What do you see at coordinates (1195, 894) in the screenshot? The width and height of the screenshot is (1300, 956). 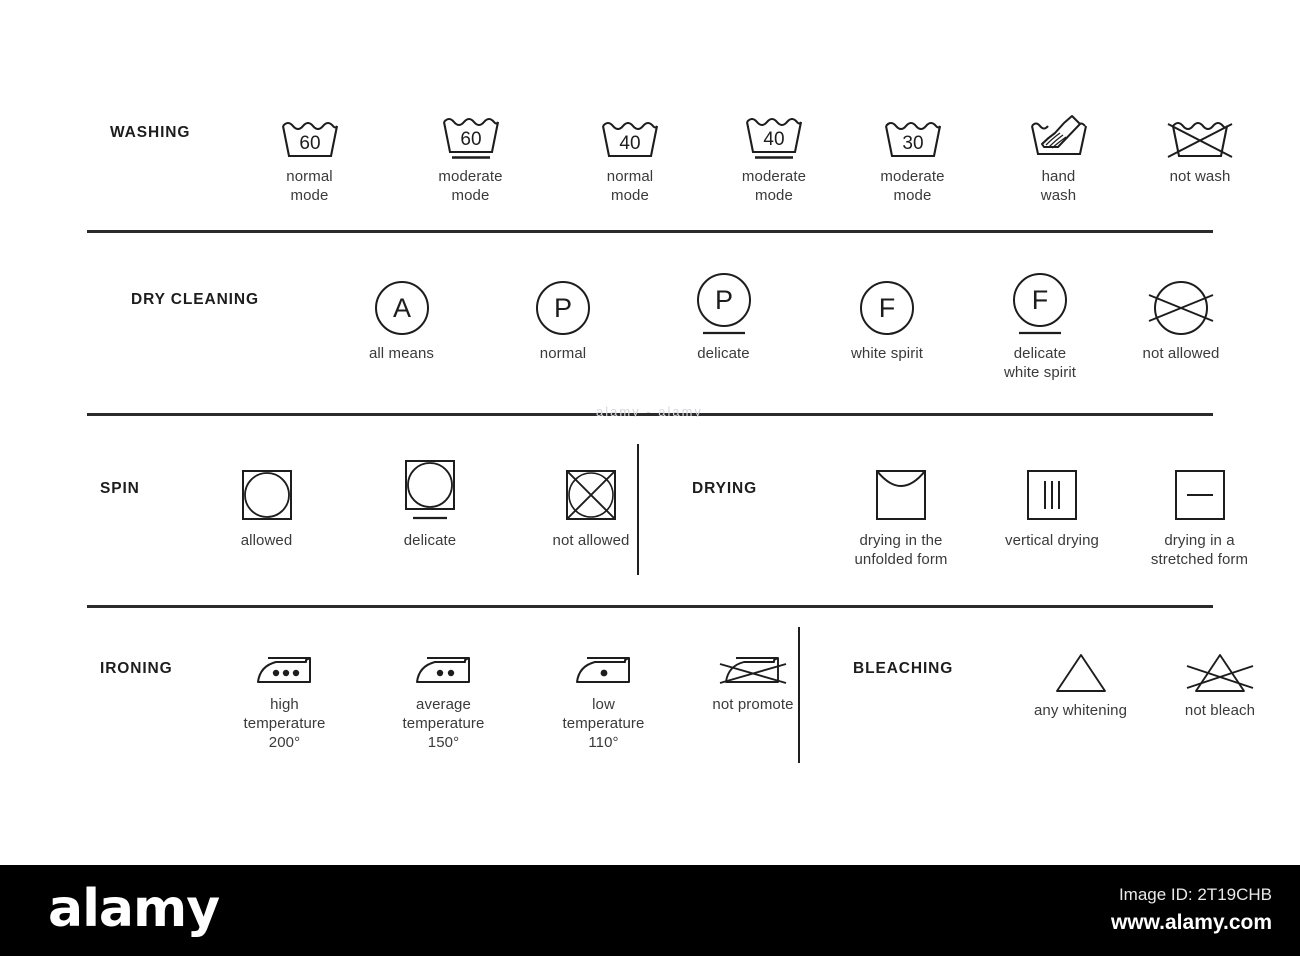 I see `image-id-label: Image ID: 2T19CHB` at bounding box center [1195, 894].